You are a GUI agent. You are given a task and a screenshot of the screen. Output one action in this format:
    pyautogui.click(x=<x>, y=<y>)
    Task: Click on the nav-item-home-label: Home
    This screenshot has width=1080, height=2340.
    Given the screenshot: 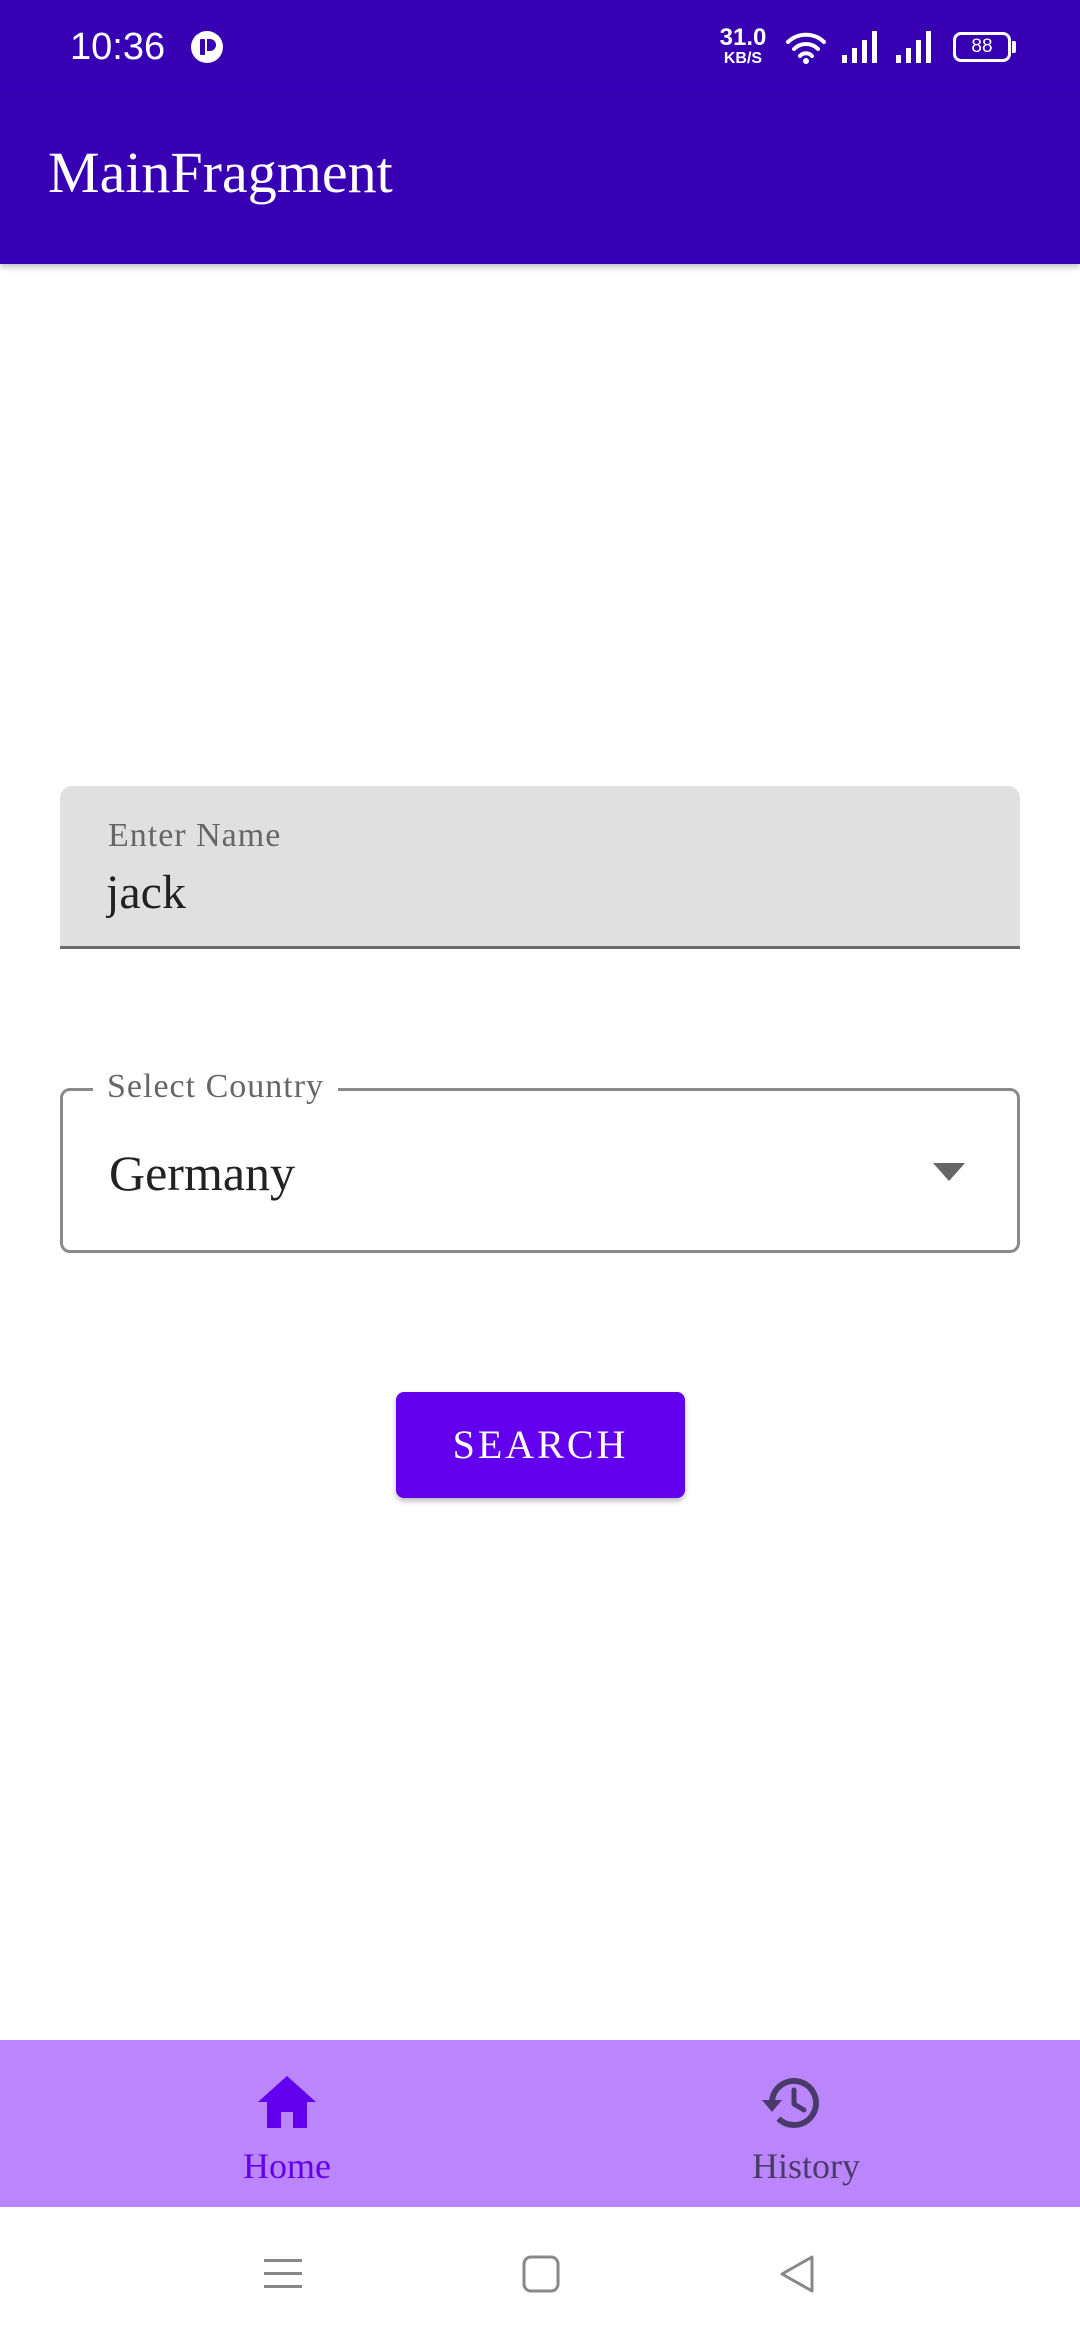 What is the action you would take?
    pyautogui.click(x=287, y=2166)
    